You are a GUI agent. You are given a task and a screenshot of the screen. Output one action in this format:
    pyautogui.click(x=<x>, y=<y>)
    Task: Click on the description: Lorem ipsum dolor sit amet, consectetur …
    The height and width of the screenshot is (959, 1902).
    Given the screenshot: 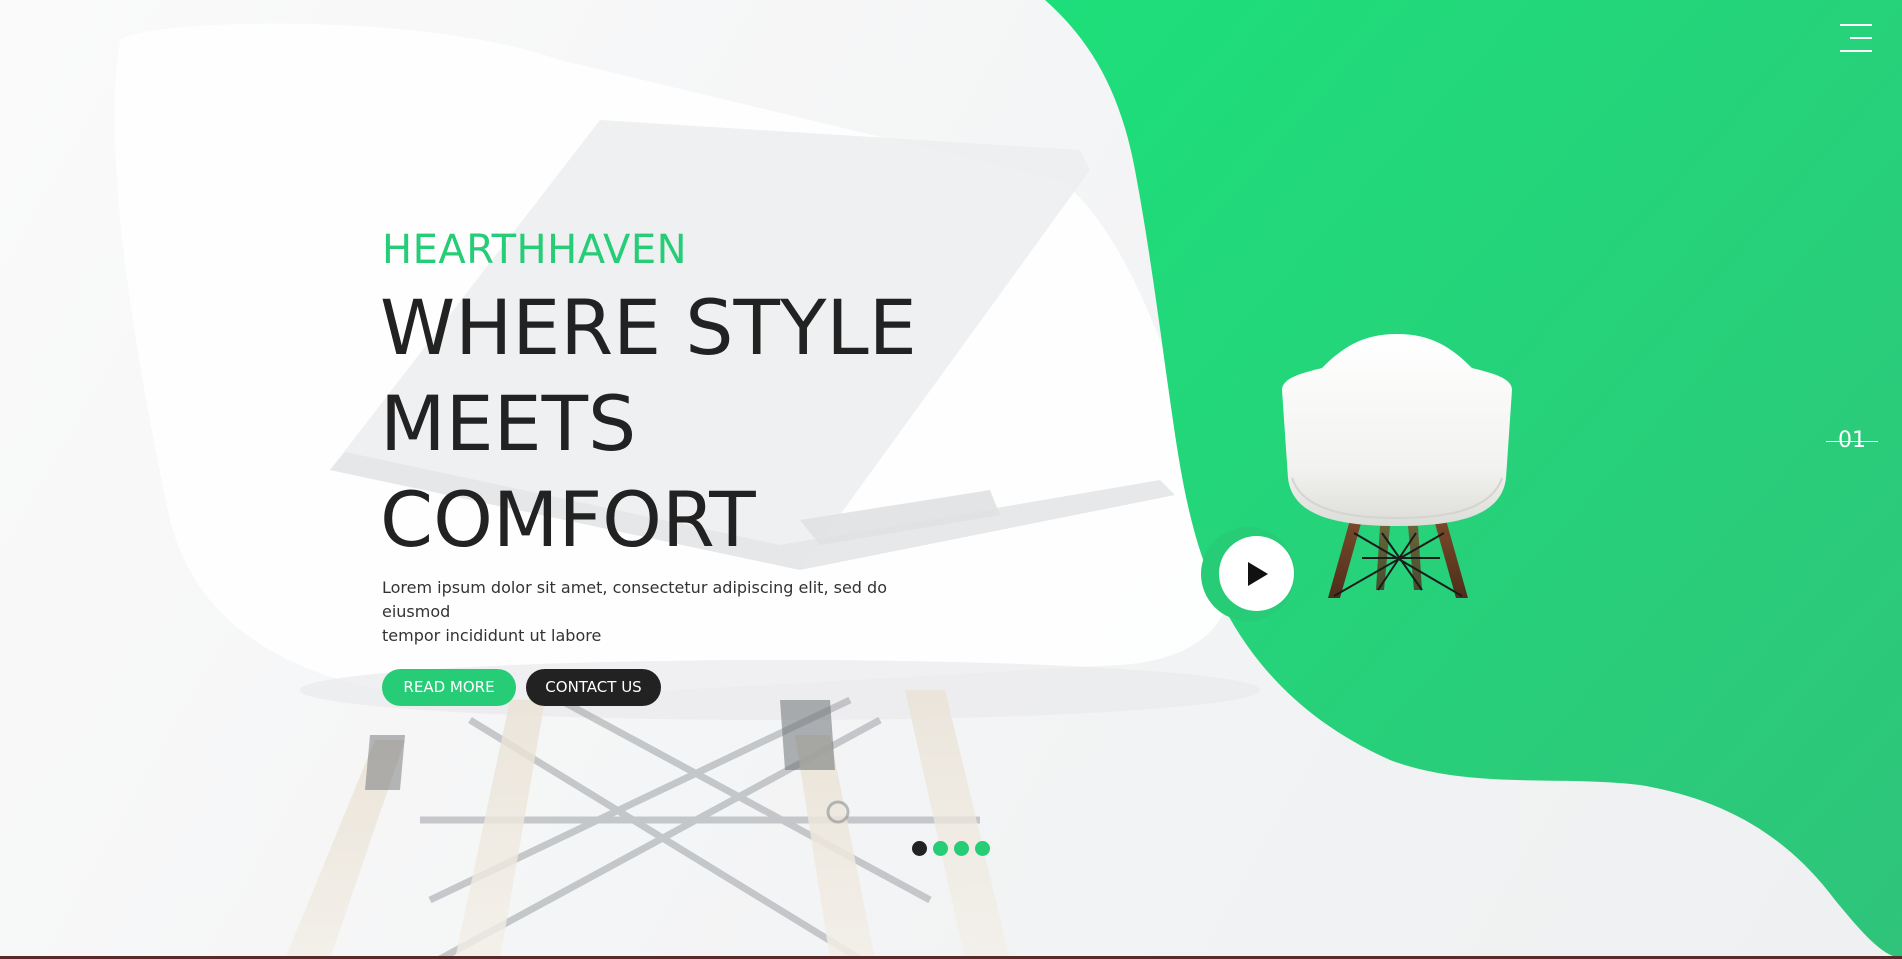 What is the action you would take?
    pyautogui.click(x=662, y=612)
    